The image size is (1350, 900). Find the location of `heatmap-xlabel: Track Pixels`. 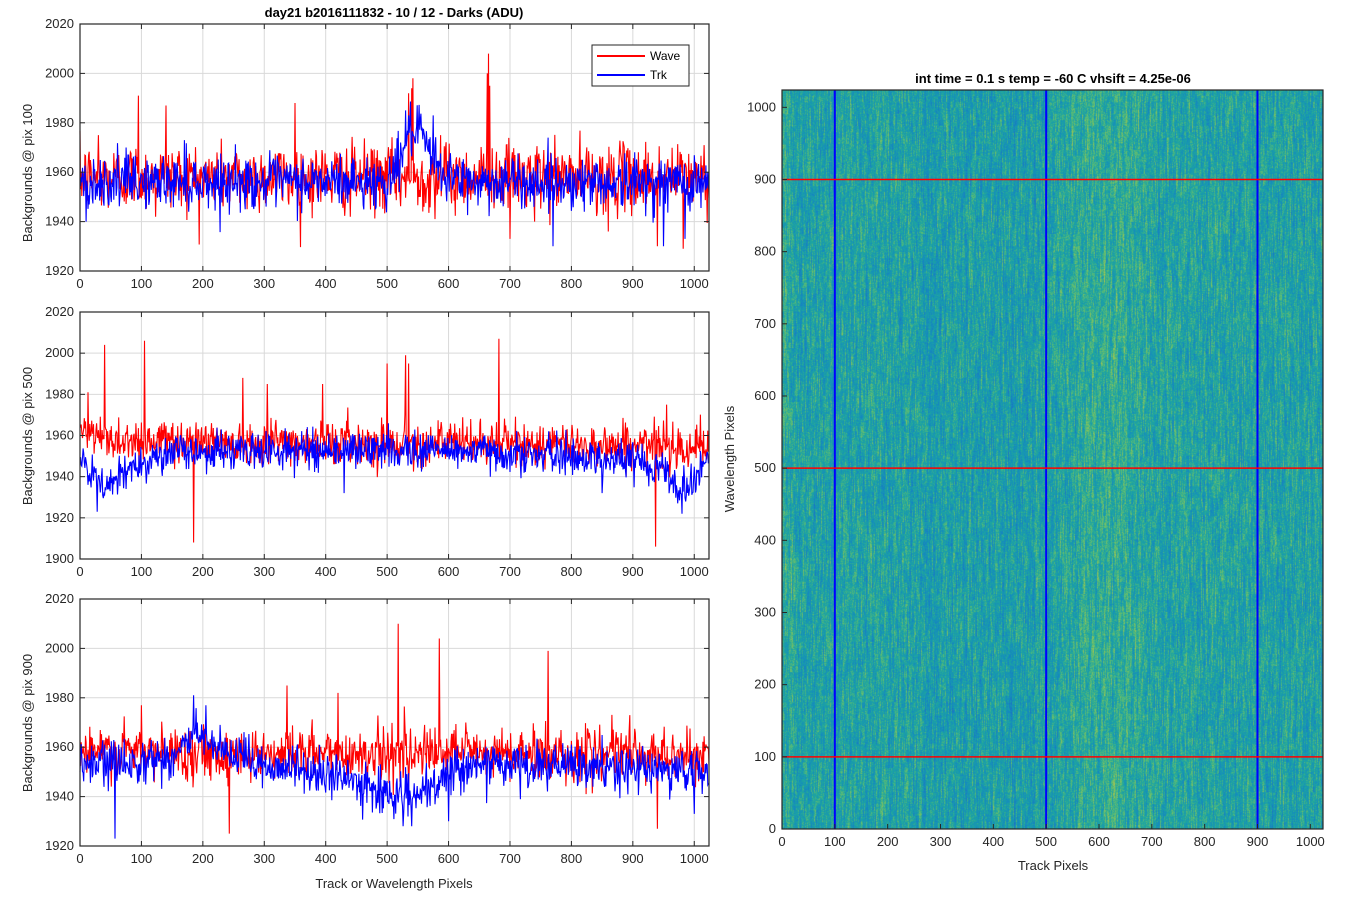

heatmap-xlabel: Track Pixels is located at coordinates (1053, 865).